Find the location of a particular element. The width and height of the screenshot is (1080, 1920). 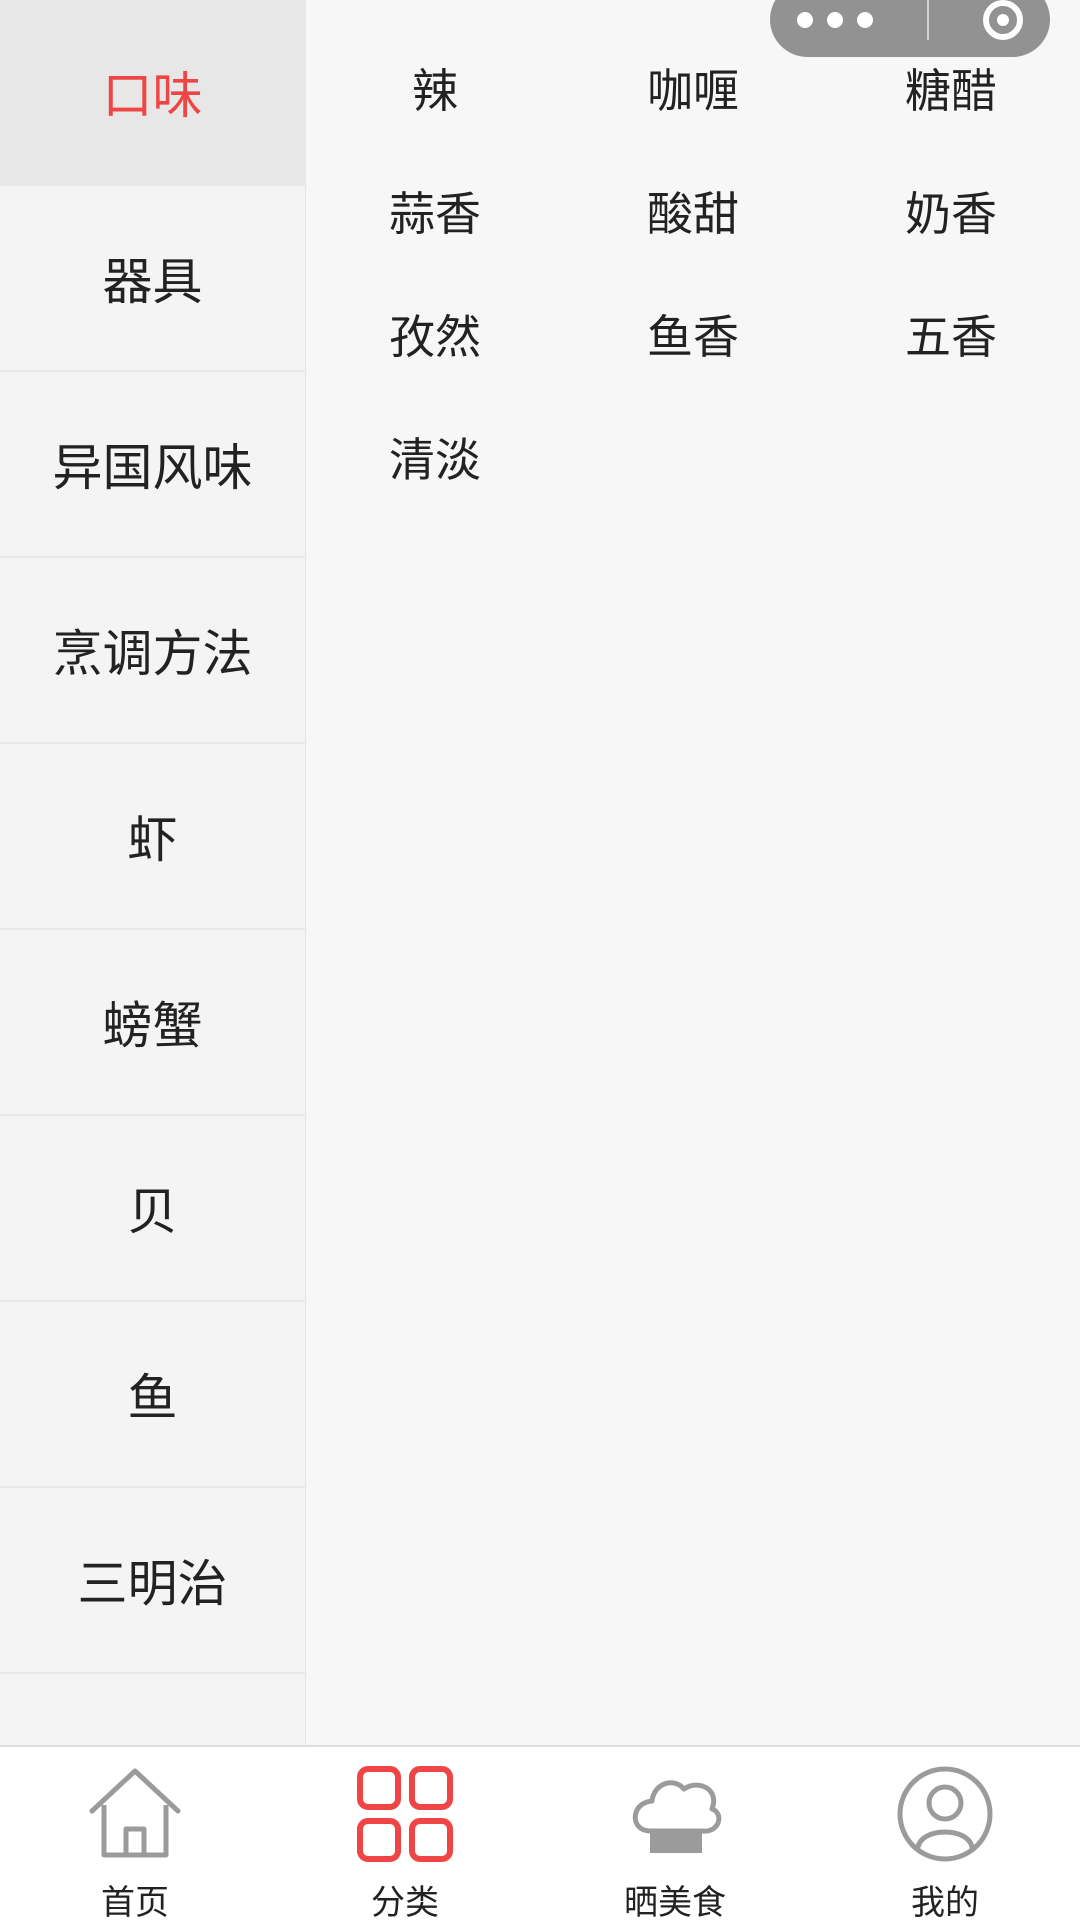

sidebar-item-shrimp: 虾 is located at coordinates (152, 837).